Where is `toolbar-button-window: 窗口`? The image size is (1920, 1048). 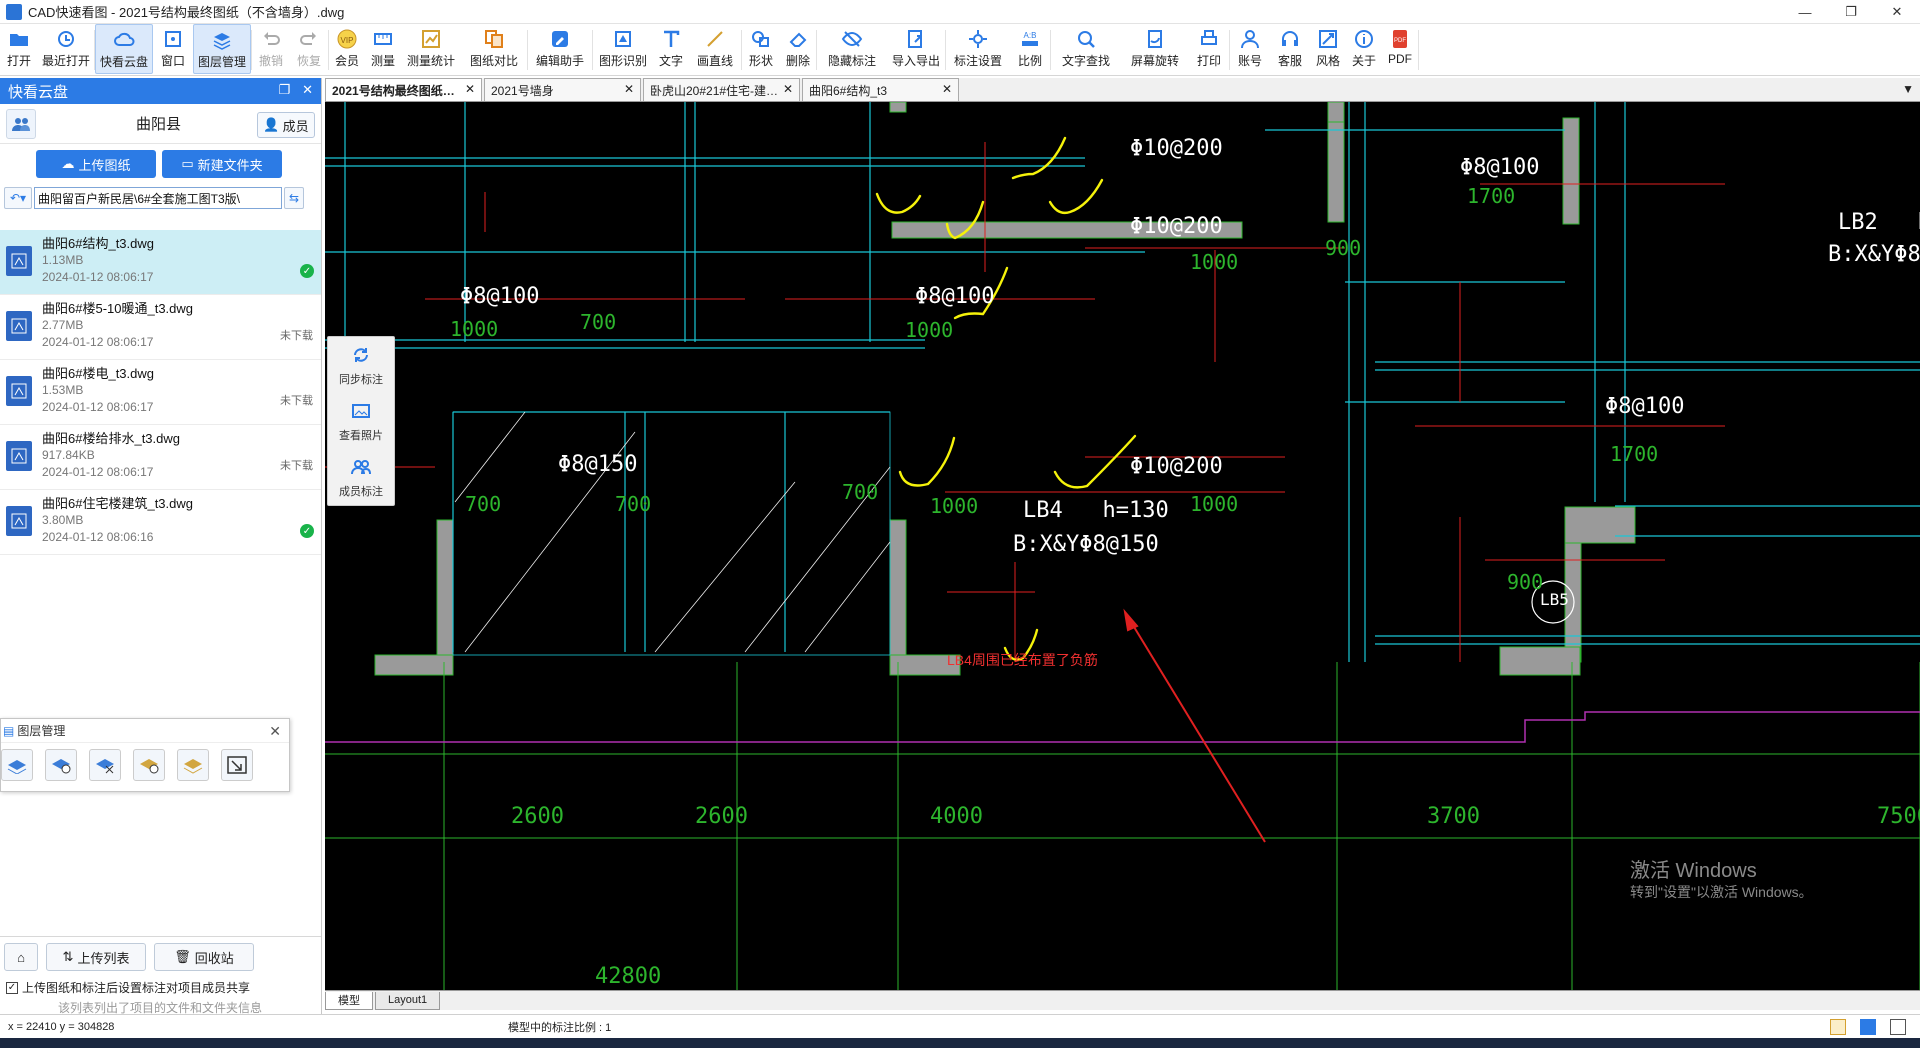 toolbar-button-window: 窗口 is located at coordinates (173, 49).